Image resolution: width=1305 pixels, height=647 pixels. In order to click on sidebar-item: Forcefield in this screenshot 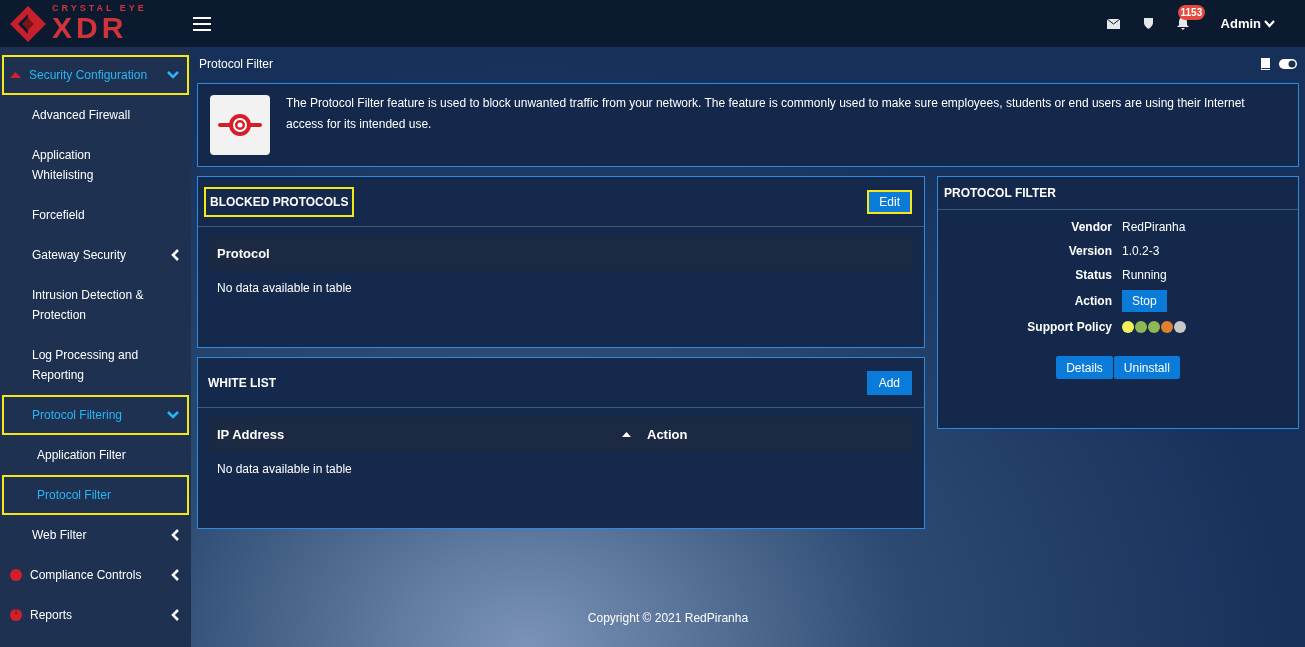, I will do `click(95, 215)`.